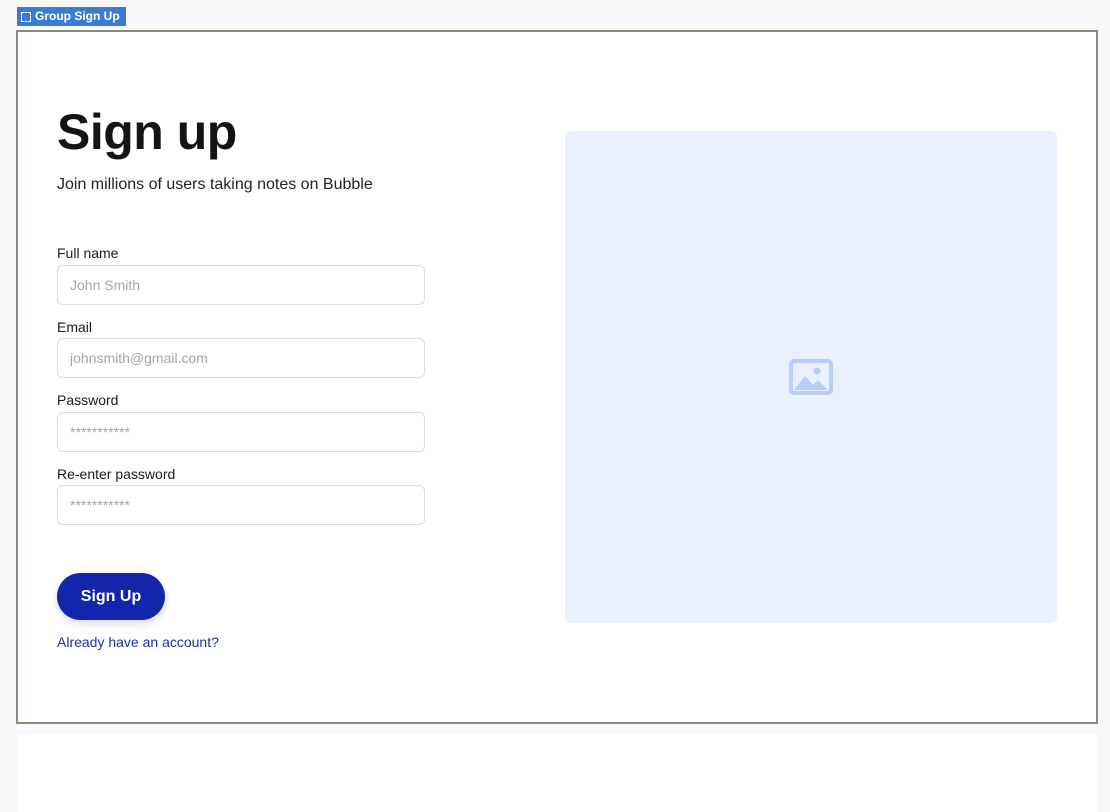 This screenshot has width=1110, height=812. What do you see at coordinates (77, 16) in the screenshot?
I see `group-tag-label: Group Sign Up` at bounding box center [77, 16].